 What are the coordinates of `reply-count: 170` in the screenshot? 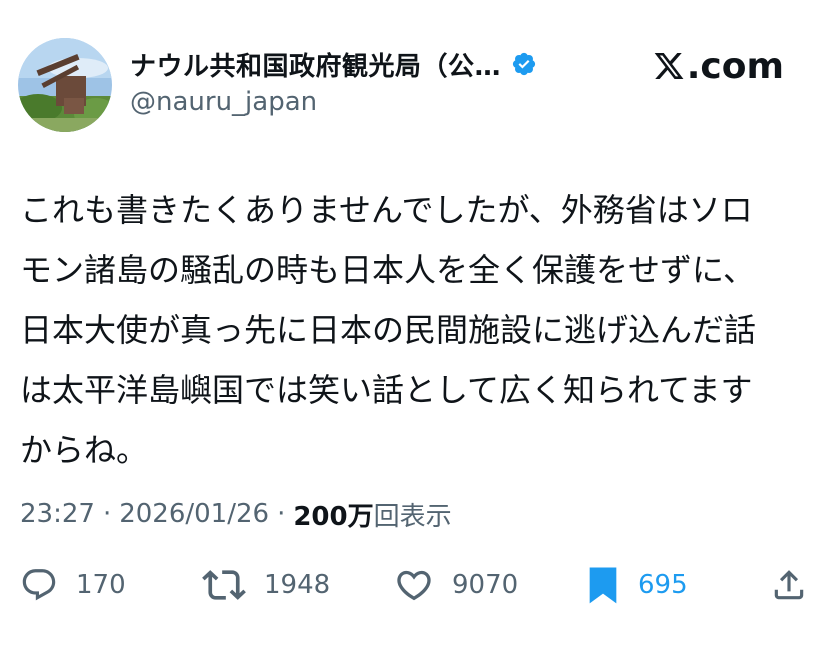 It's located at (101, 585).